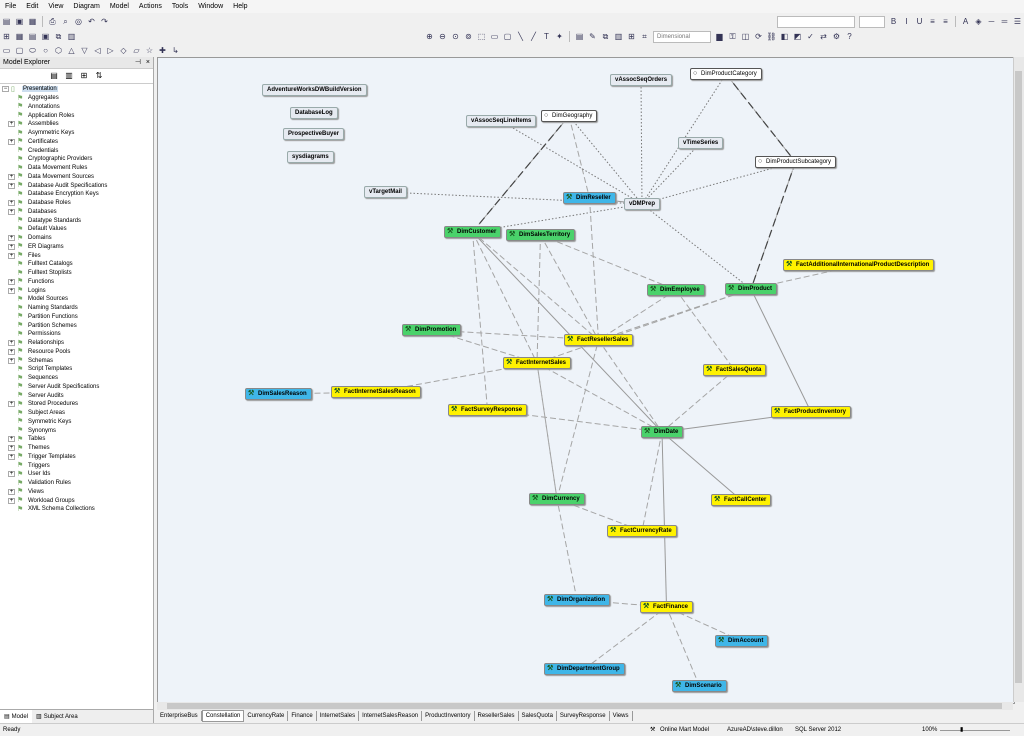  I want to click on zoom-out-icon: ⊖, so click(442, 36).